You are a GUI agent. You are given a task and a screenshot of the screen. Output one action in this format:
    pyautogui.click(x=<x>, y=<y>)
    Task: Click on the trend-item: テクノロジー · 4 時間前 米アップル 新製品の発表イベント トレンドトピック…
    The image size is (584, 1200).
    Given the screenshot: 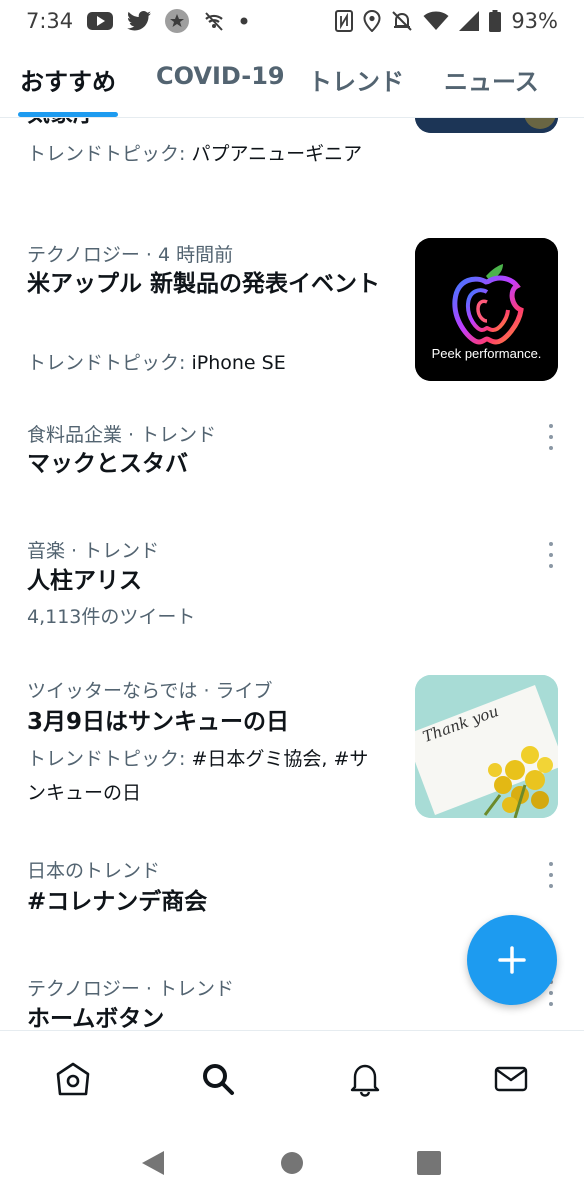 What is the action you would take?
    pyautogui.click(x=292, y=305)
    